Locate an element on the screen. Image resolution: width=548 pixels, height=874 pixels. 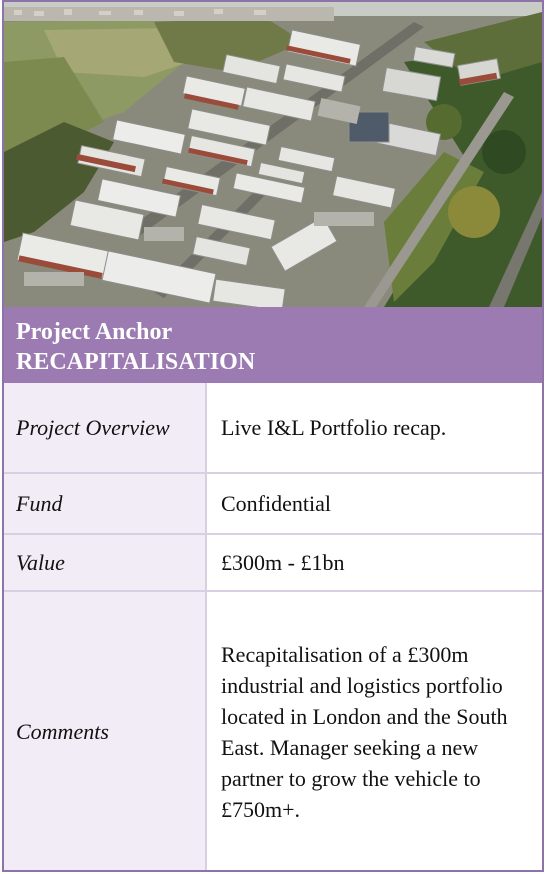
project-name: Project Anchor is located at coordinates (94, 332).